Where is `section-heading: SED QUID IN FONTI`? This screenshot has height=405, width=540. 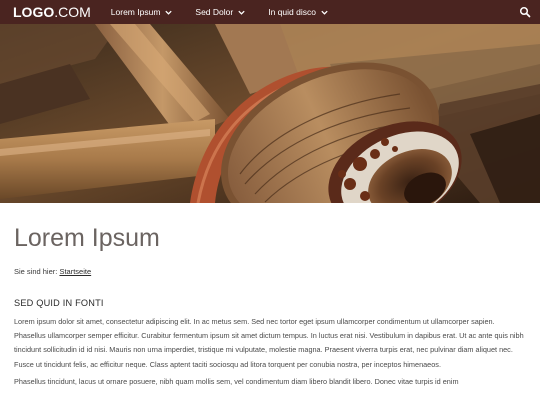 section-heading: SED QUID IN FONTI is located at coordinates (59, 303).